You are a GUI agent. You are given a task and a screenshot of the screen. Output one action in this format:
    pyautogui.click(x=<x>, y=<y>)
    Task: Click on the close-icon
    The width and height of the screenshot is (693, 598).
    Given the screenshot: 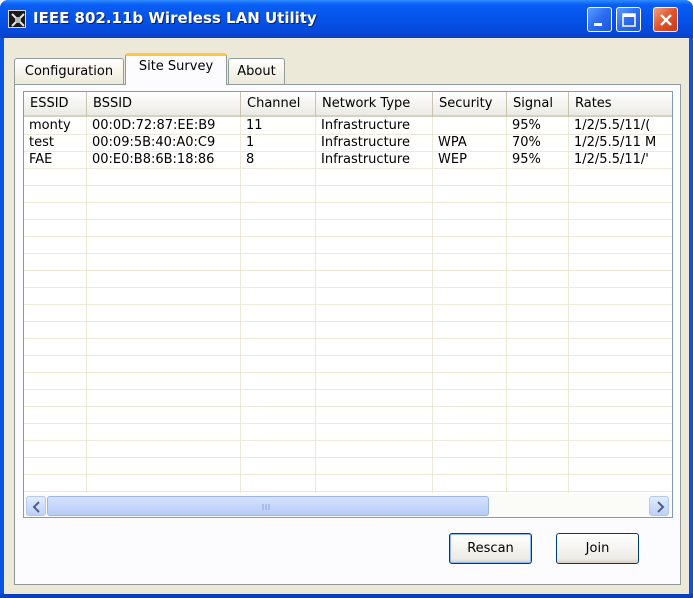 What is the action you would take?
    pyautogui.click(x=666, y=20)
    